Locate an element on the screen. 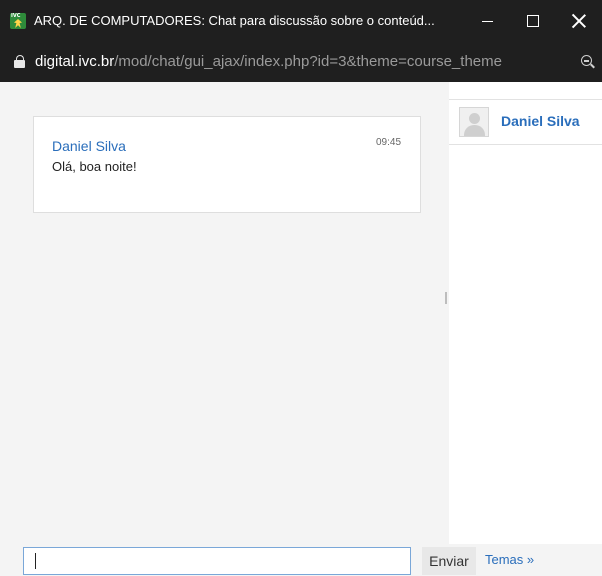  minimize-icon is located at coordinates (487, 21).